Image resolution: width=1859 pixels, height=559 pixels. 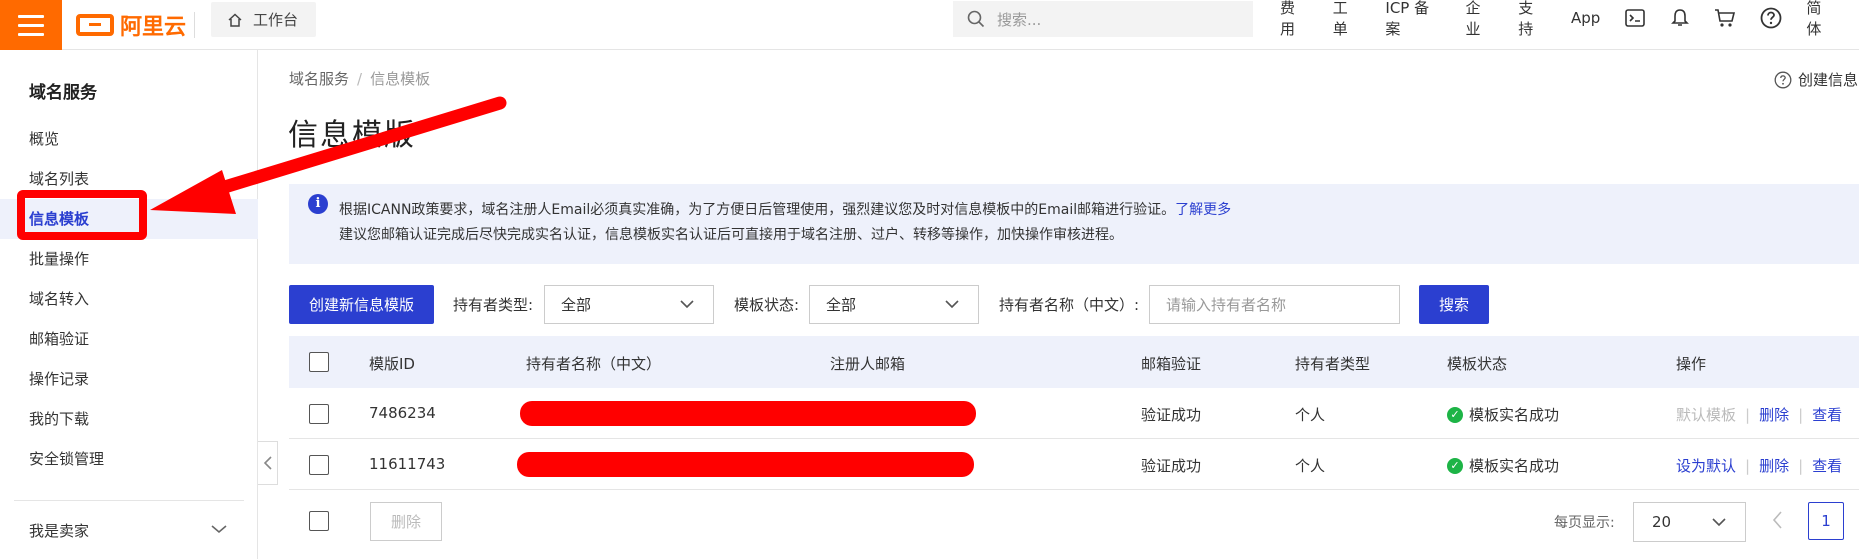 What do you see at coordinates (594, 364) in the screenshot?
I see `col-holder-name: 持有者名称（中文）` at bounding box center [594, 364].